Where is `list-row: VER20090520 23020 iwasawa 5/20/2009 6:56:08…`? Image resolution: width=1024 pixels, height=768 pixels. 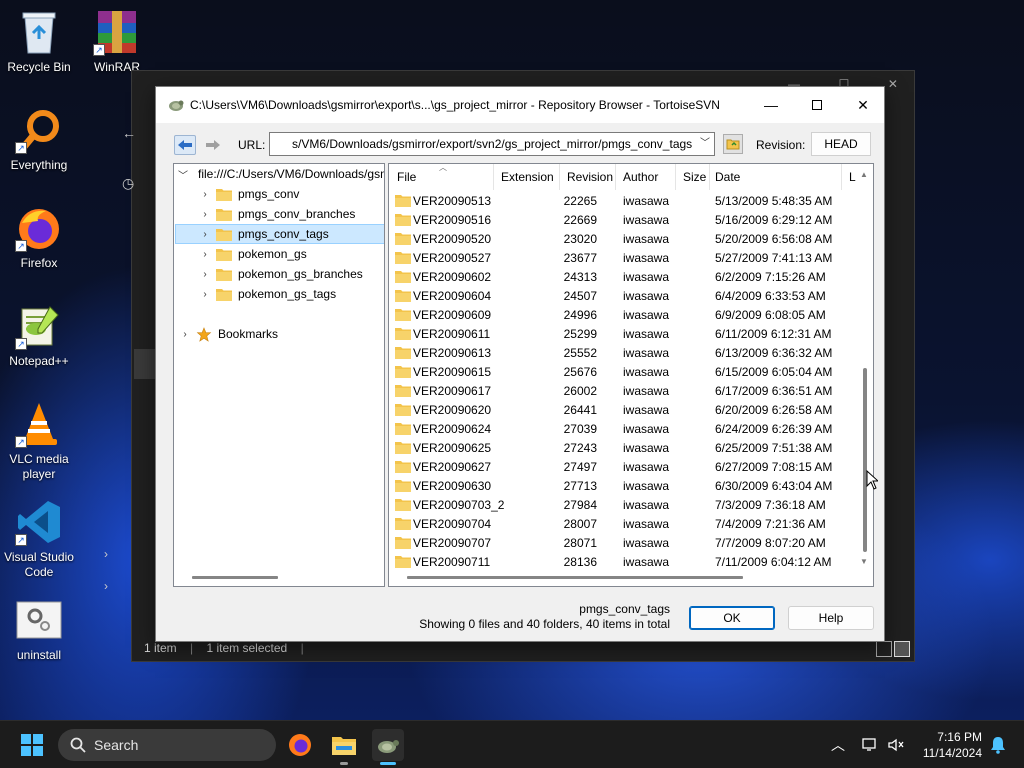 list-row: VER20090520 23020 iwasawa 5/20/2009 6:56:08… is located at coordinates (624, 238).